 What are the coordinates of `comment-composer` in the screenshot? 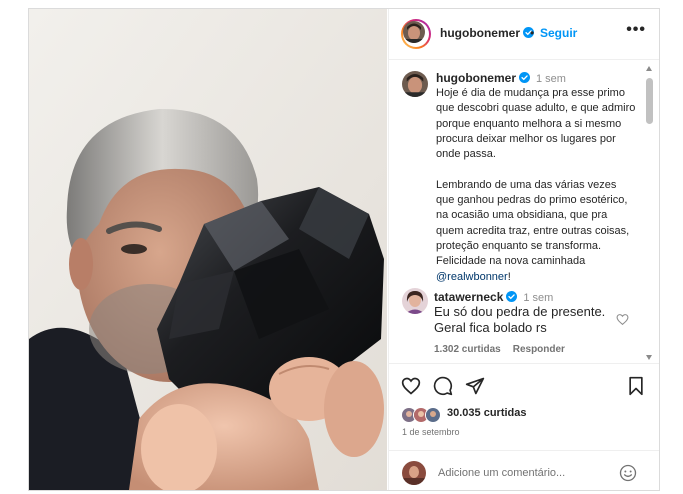 It's located at (524, 470).